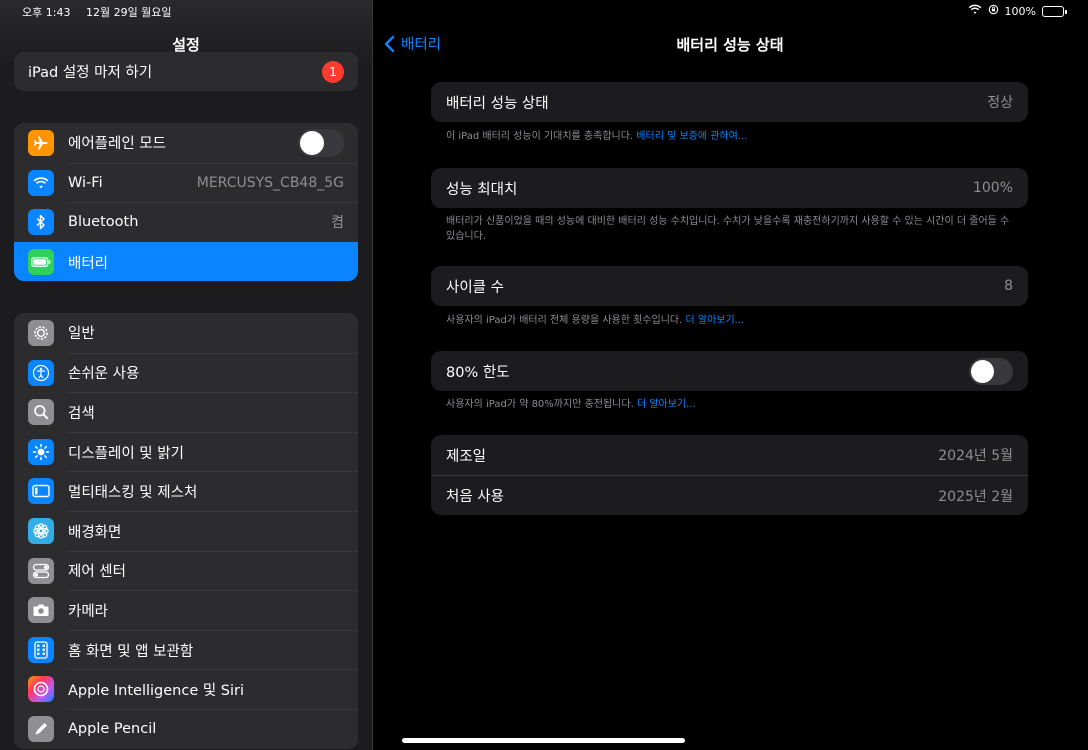 The height and width of the screenshot is (750, 1088). I want to click on manufacture-date-label: 제조일, so click(466, 456).